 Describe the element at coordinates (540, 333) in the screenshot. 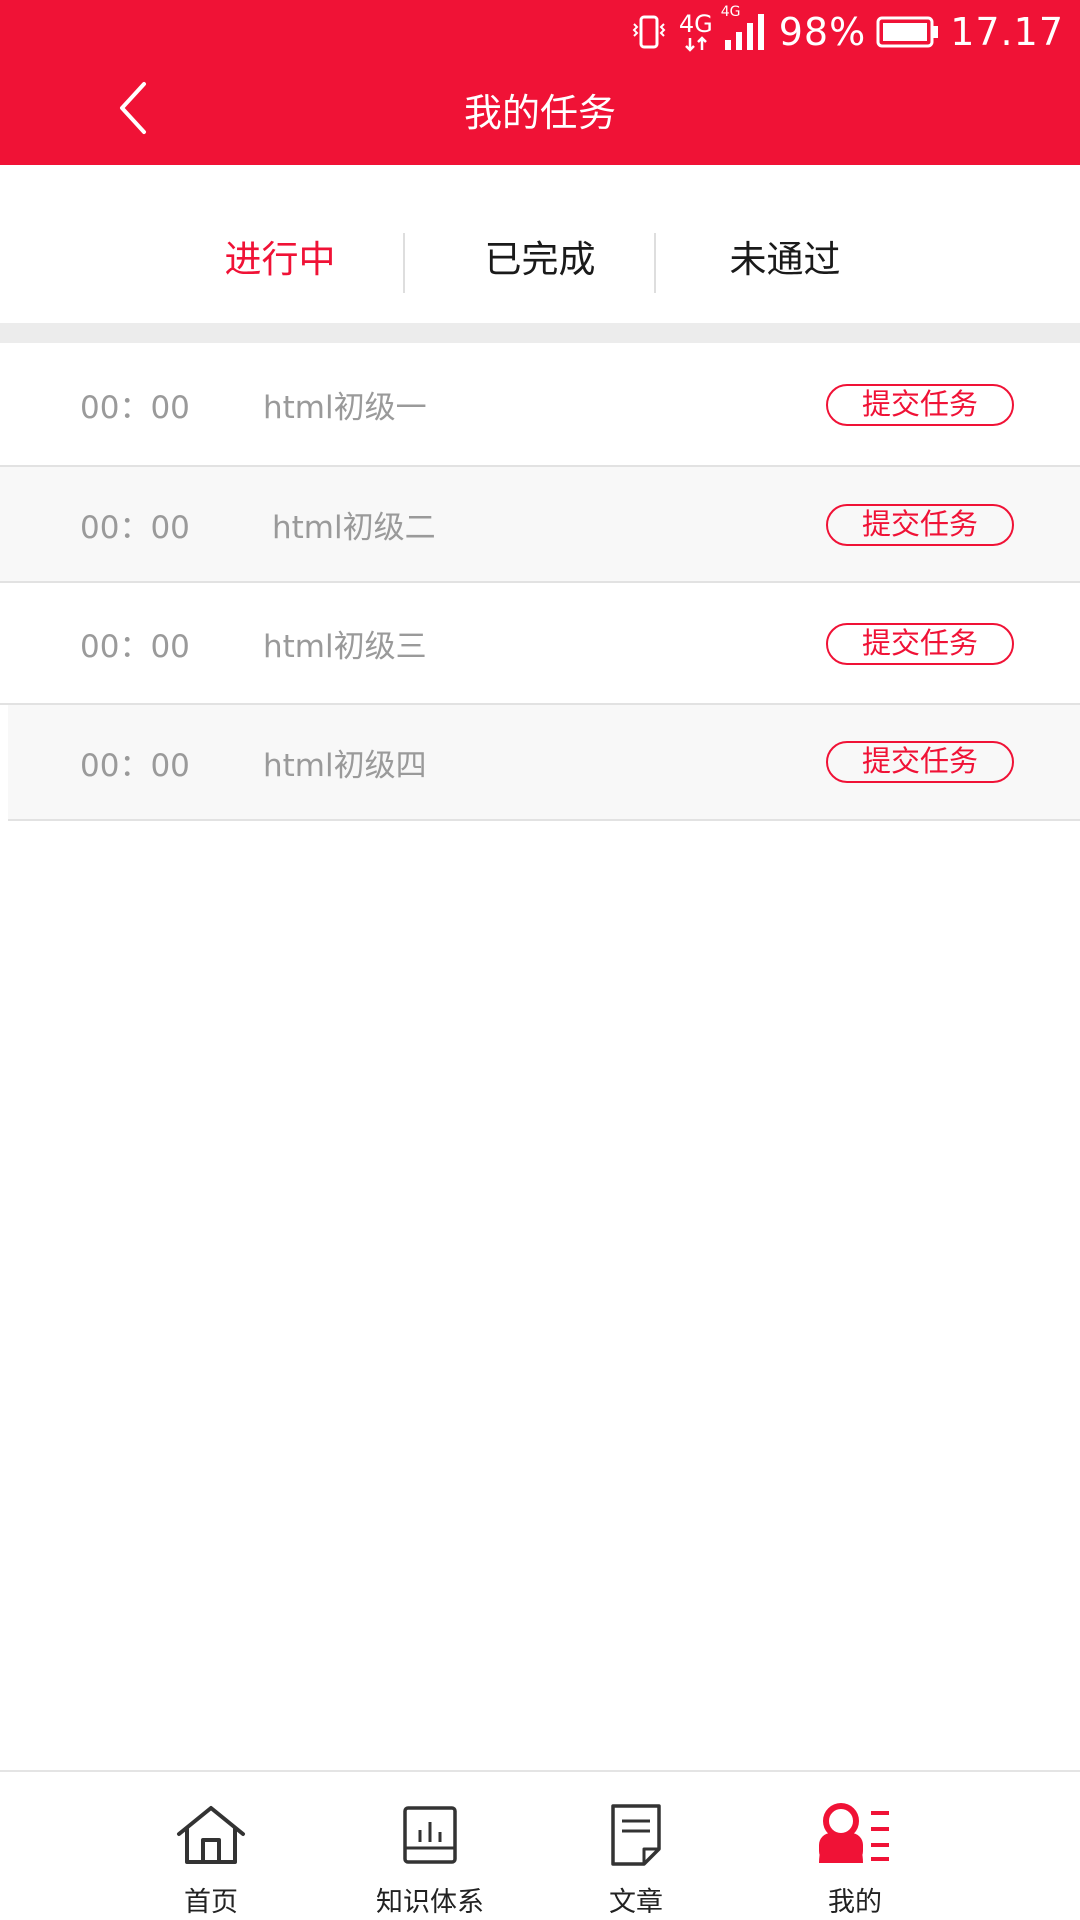

I see `section-separator` at that location.